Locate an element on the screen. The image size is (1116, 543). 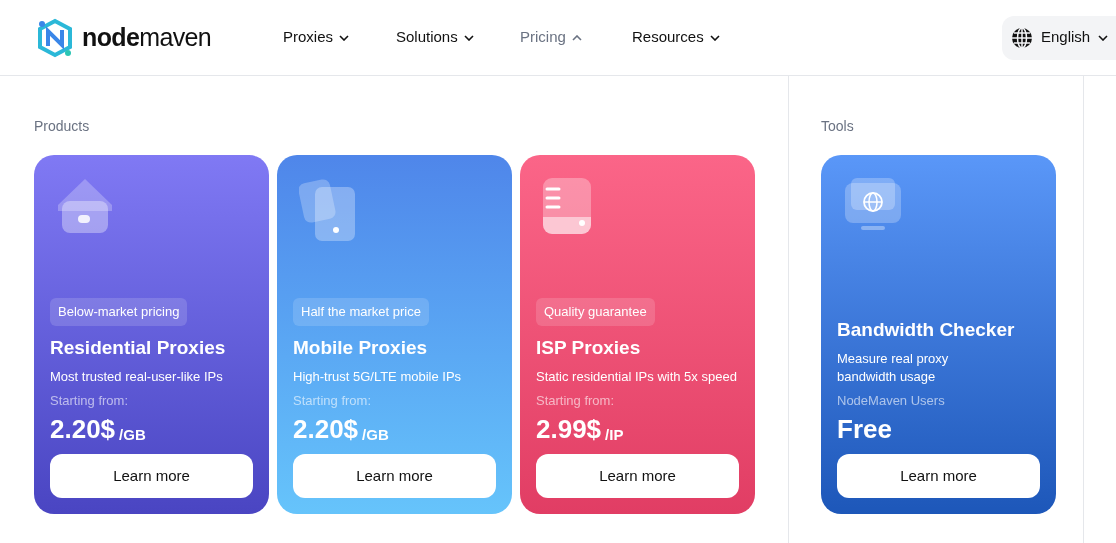
tag-badge: Below-market pricing is located at coordinates (119, 312).